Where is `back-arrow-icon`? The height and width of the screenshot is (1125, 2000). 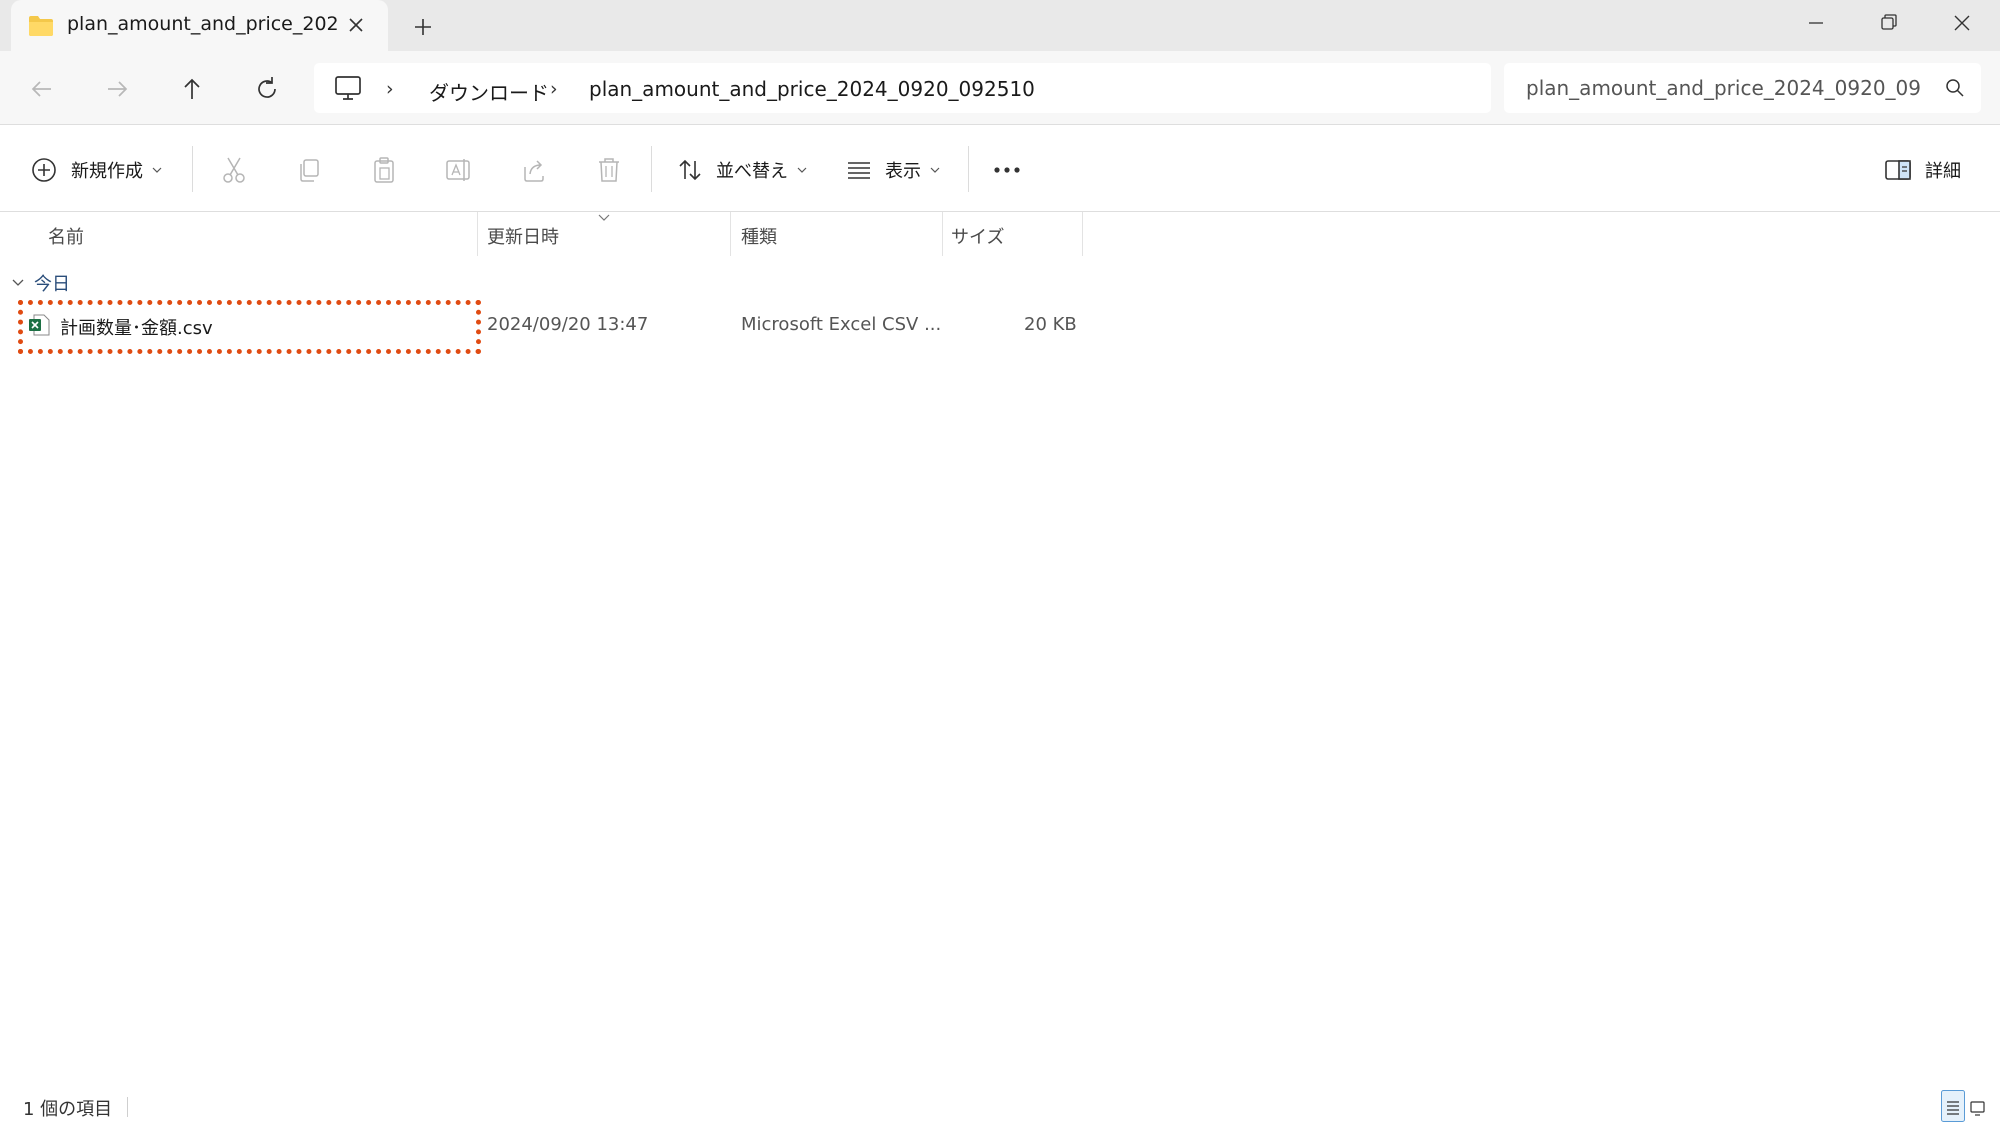 back-arrow-icon is located at coordinates (42, 89).